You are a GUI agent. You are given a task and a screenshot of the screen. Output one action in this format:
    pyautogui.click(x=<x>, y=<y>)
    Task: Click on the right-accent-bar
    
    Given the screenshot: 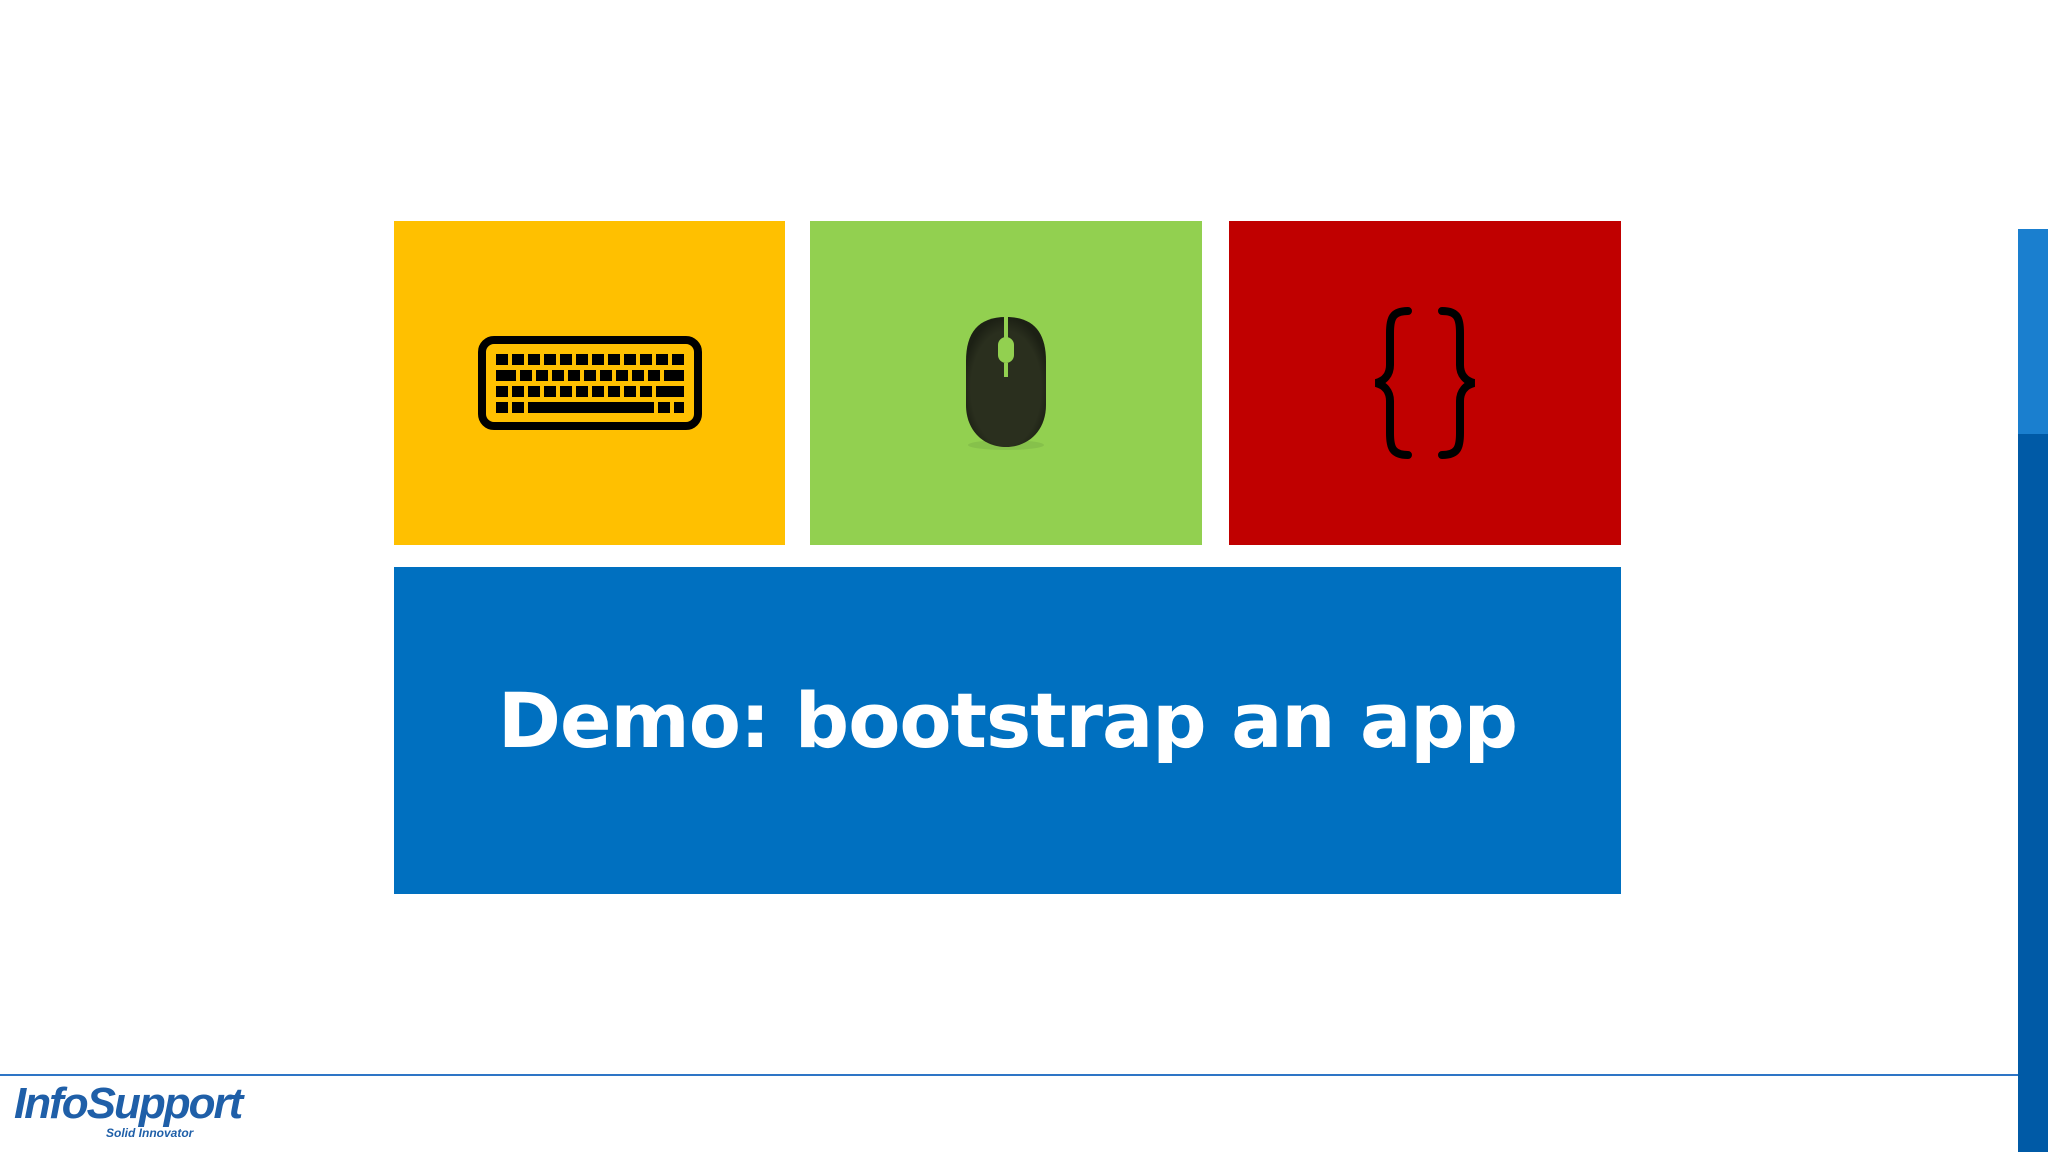 What is the action you would take?
    pyautogui.click(x=2033, y=690)
    